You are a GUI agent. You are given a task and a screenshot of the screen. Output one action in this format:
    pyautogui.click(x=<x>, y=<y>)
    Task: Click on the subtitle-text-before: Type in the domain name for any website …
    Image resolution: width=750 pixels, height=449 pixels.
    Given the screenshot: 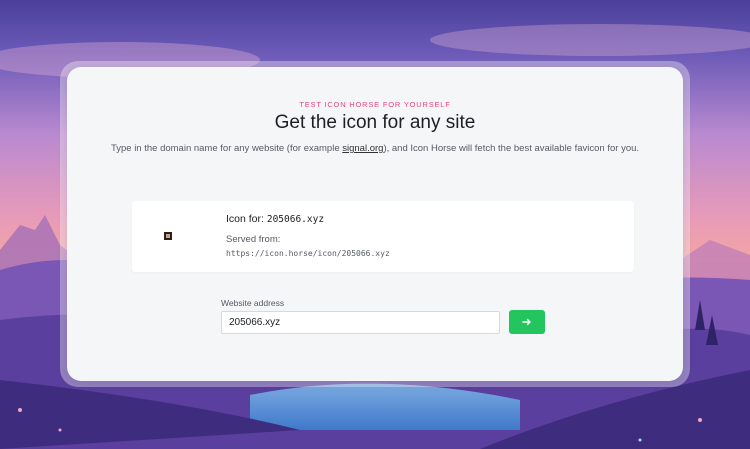 What is the action you would take?
    pyautogui.click(x=226, y=148)
    